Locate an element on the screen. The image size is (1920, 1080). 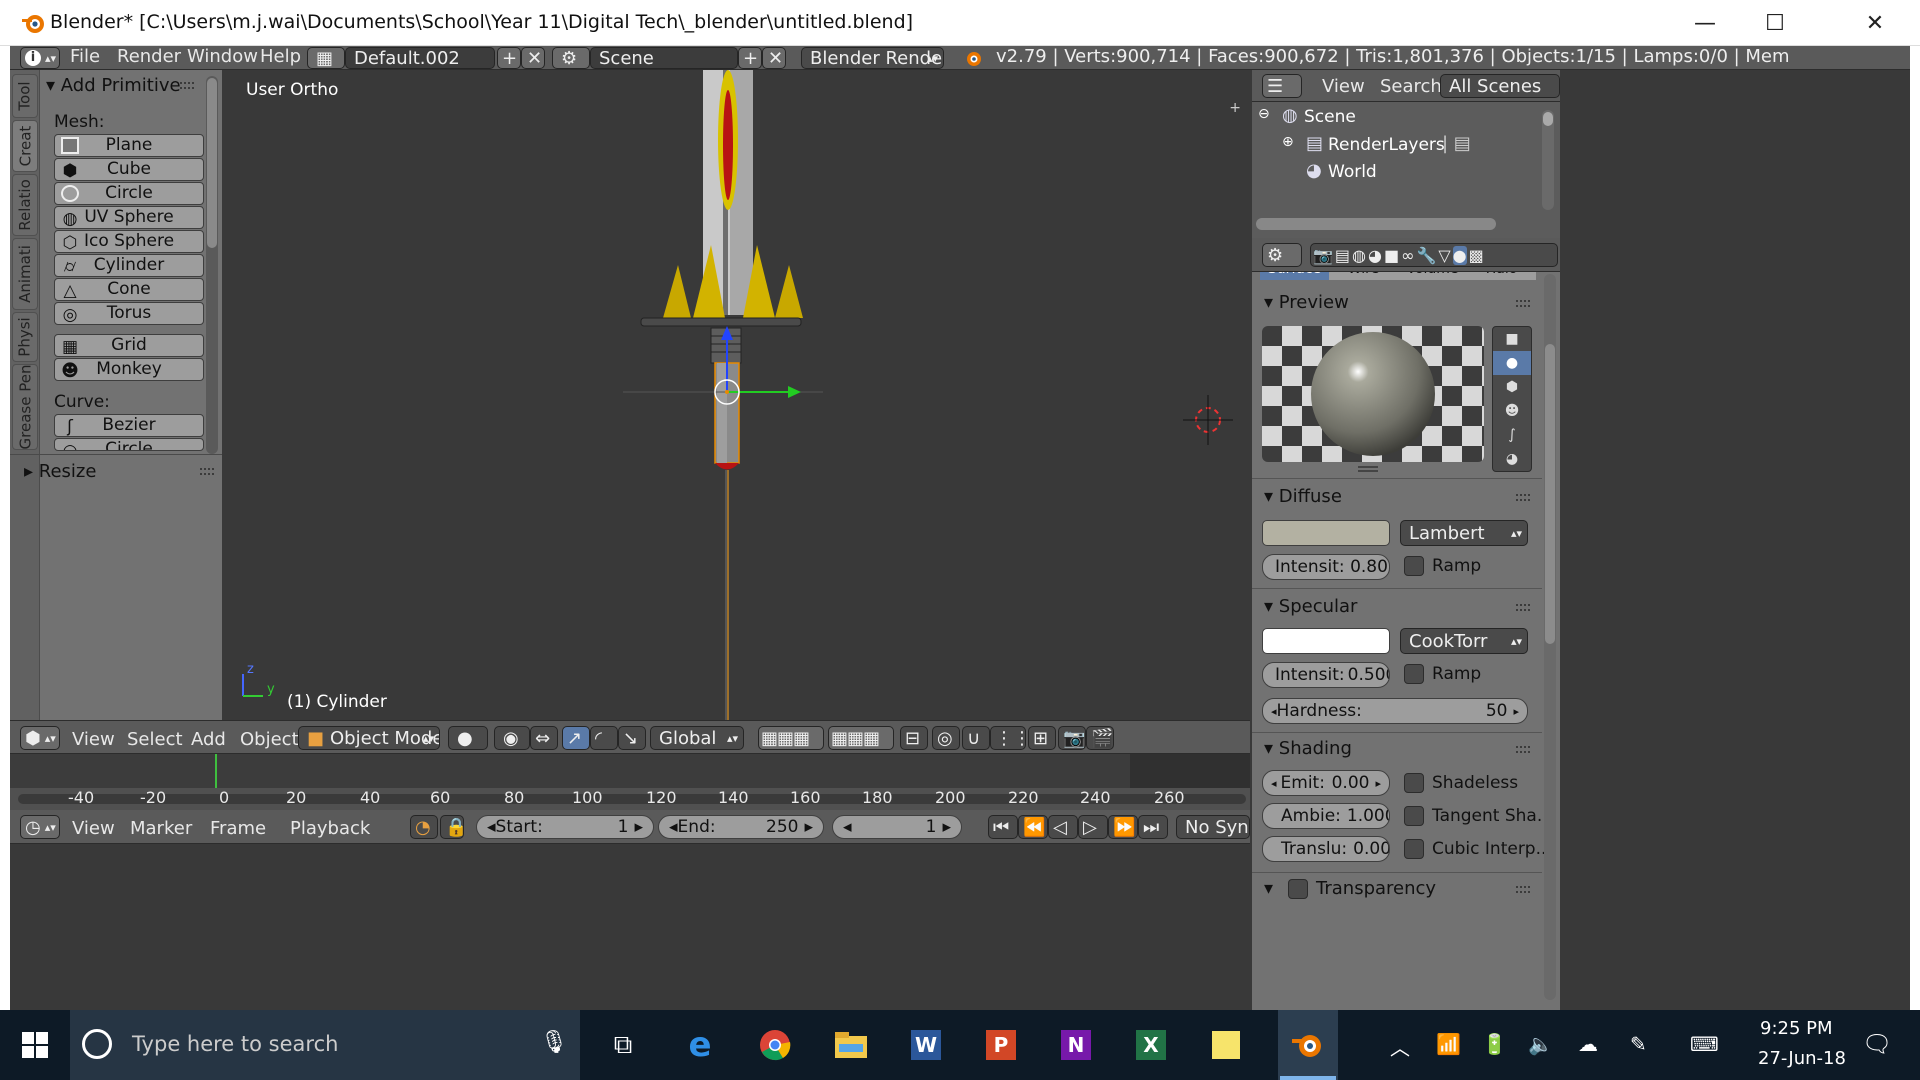
word-icon: W is located at coordinates (926, 1045).